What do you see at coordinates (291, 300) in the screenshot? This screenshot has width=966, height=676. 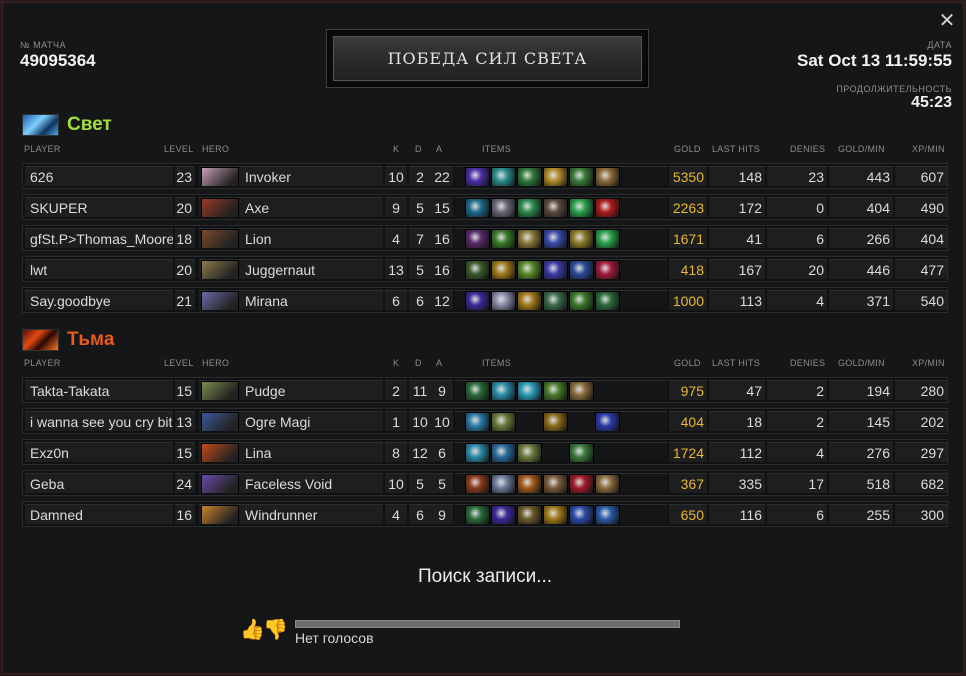 I see `hero-cell: Mirana` at bounding box center [291, 300].